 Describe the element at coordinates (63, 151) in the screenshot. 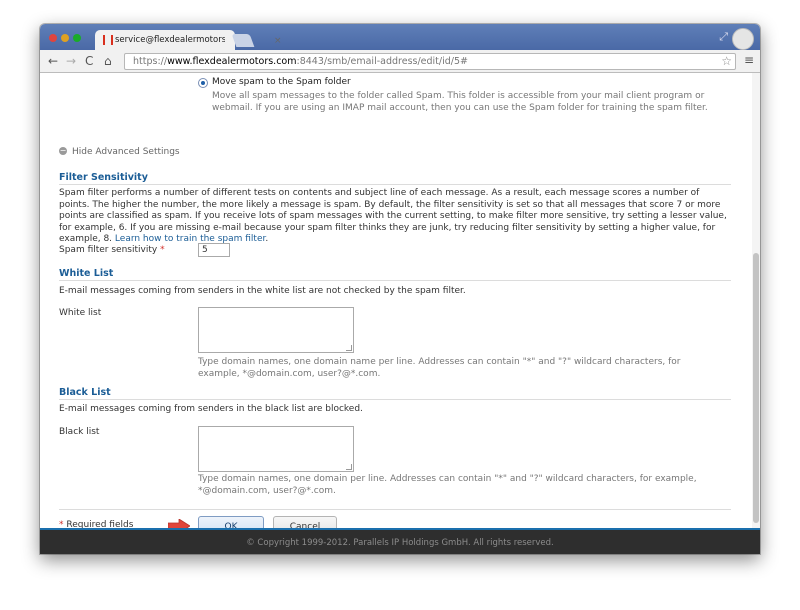

I see `collapse-icon: −` at that location.